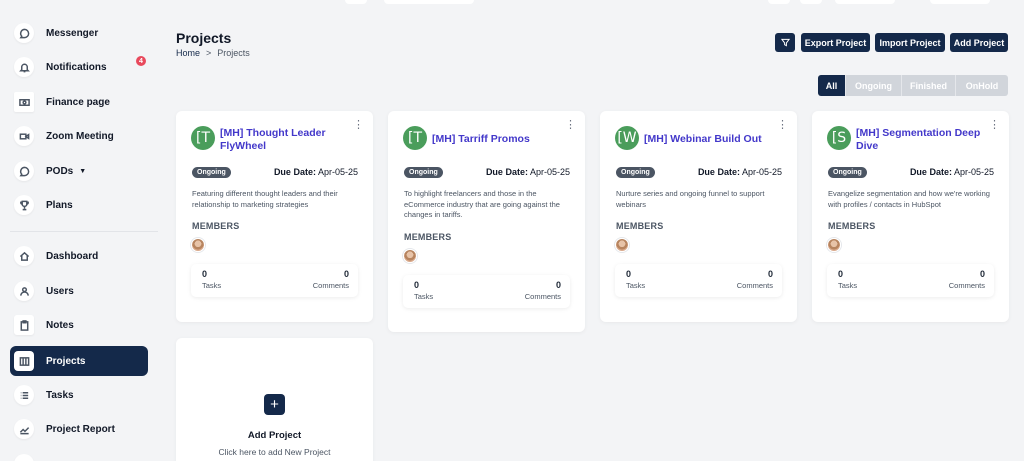 The image size is (1024, 461). Describe the element at coordinates (982, 85) in the screenshot. I see `tab-onhold: OnHold` at that location.